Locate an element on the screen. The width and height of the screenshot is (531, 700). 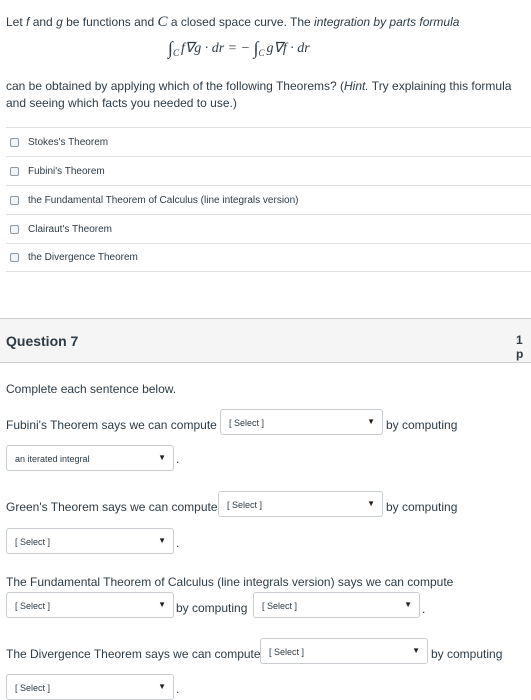
sentence4-by: by computing is located at coordinates (467, 654).